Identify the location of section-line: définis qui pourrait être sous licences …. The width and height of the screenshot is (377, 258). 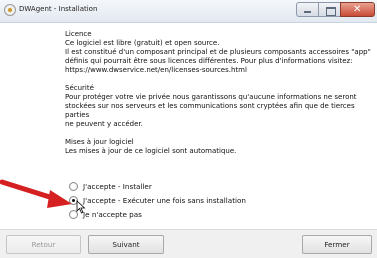
(209, 61).